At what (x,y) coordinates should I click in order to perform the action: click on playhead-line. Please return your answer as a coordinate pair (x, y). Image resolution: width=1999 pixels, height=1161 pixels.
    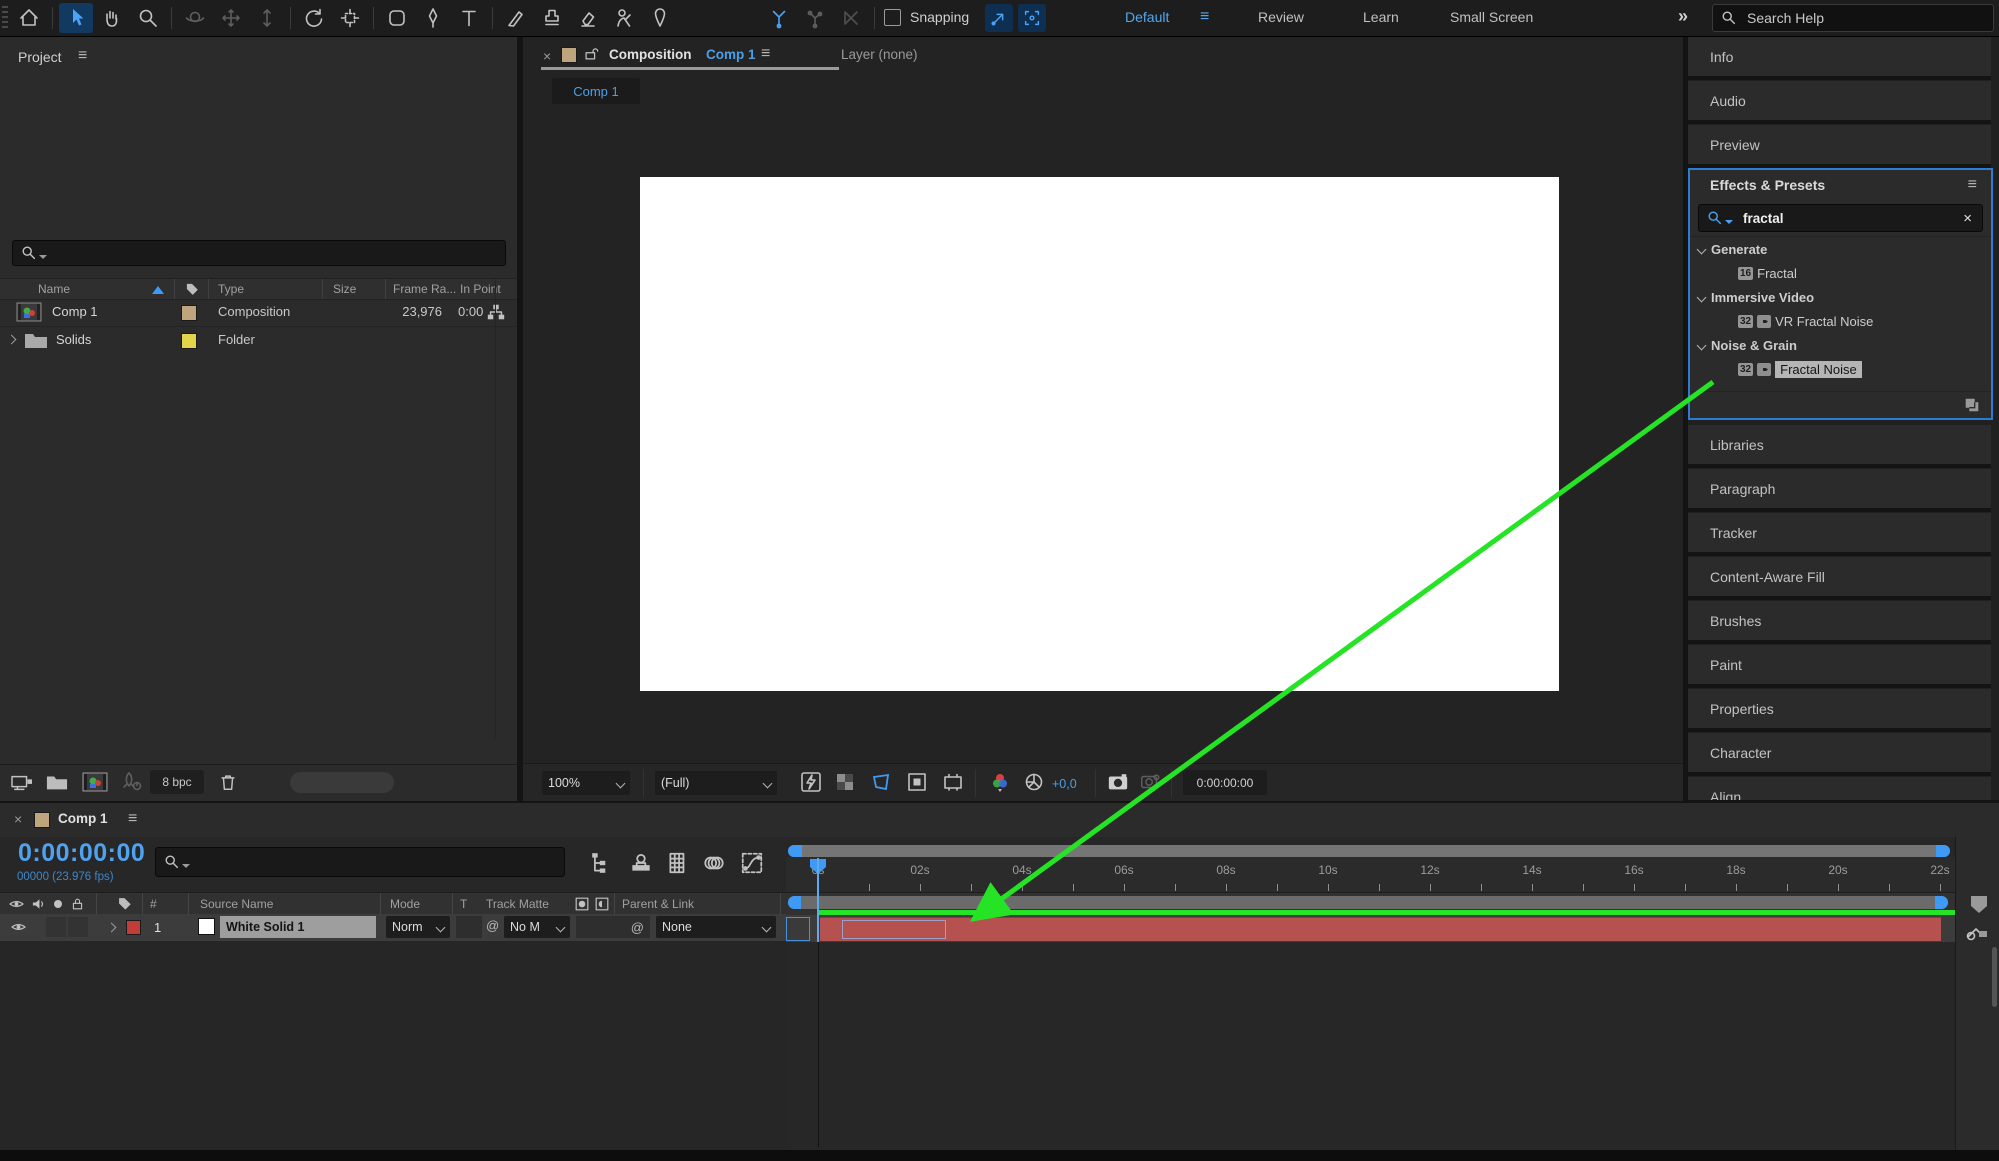
    Looking at the image, I should click on (818, 900).